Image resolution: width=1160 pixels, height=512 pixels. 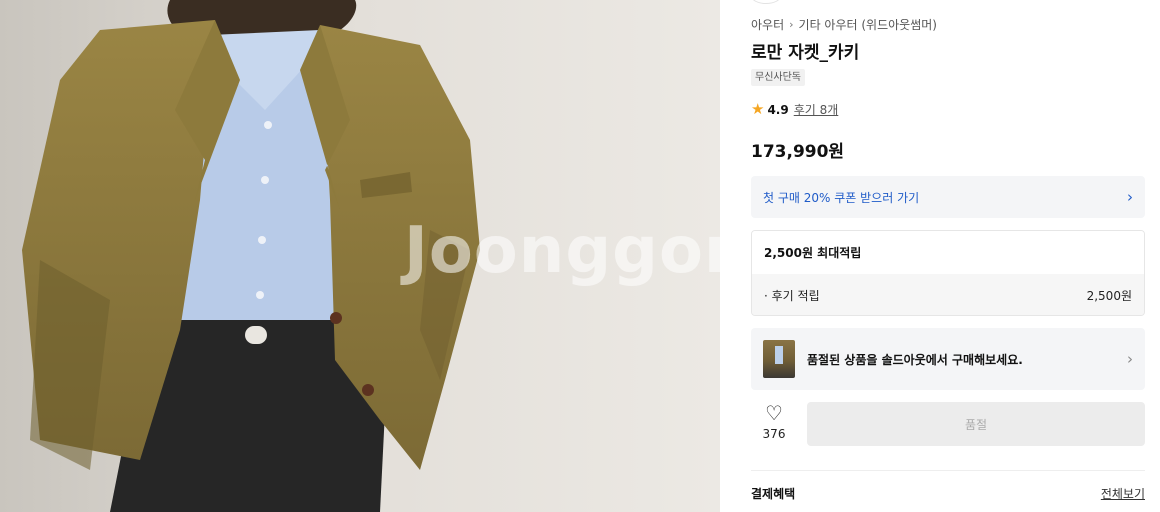 What do you see at coordinates (948, 294) in the screenshot?
I see `points-row: · 후기 적립 2,500원` at bounding box center [948, 294].